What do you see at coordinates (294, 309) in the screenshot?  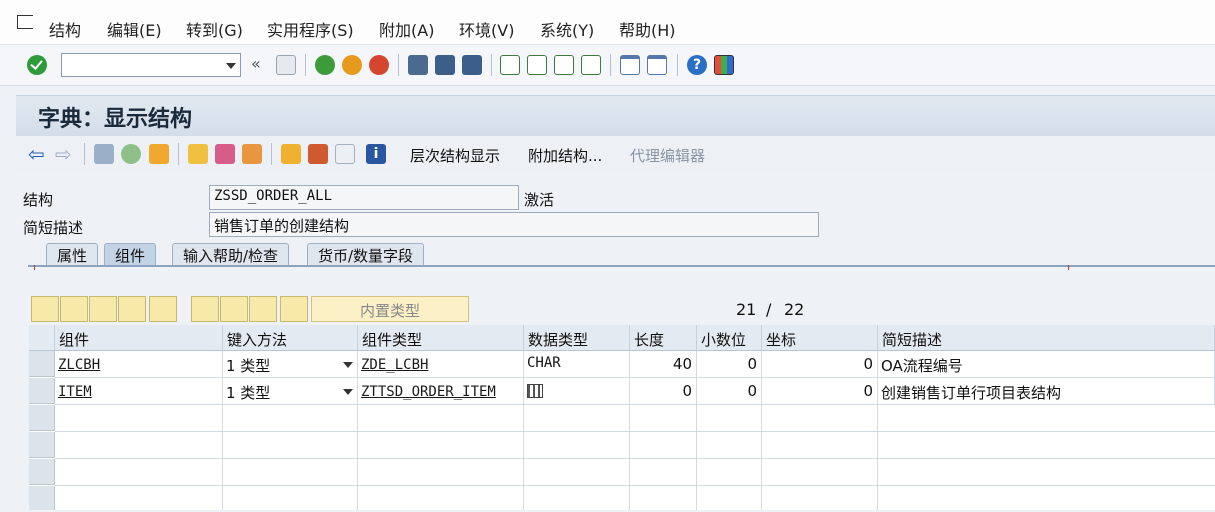 I see `scroll-up-icon` at bounding box center [294, 309].